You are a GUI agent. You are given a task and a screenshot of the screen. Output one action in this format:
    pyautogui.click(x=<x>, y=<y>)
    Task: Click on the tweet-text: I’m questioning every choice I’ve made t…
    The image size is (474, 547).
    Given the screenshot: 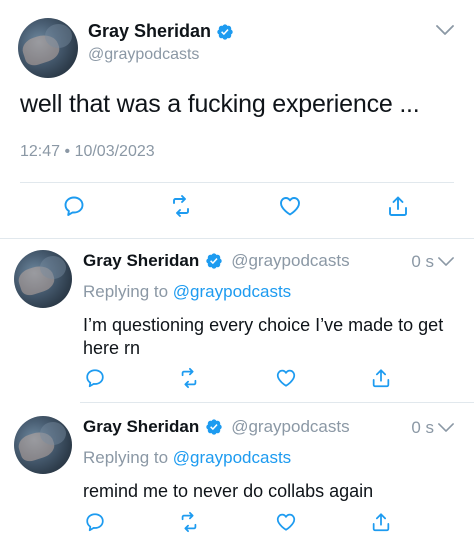 What is the action you would take?
    pyautogui.click(x=263, y=336)
    